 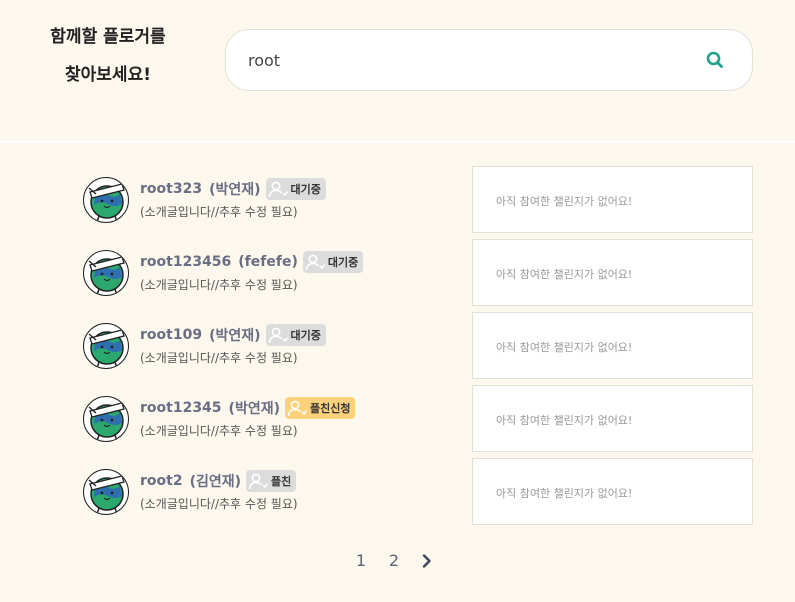 What do you see at coordinates (268, 262) in the screenshot?
I see `real-name: (fefefe)` at bounding box center [268, 262].